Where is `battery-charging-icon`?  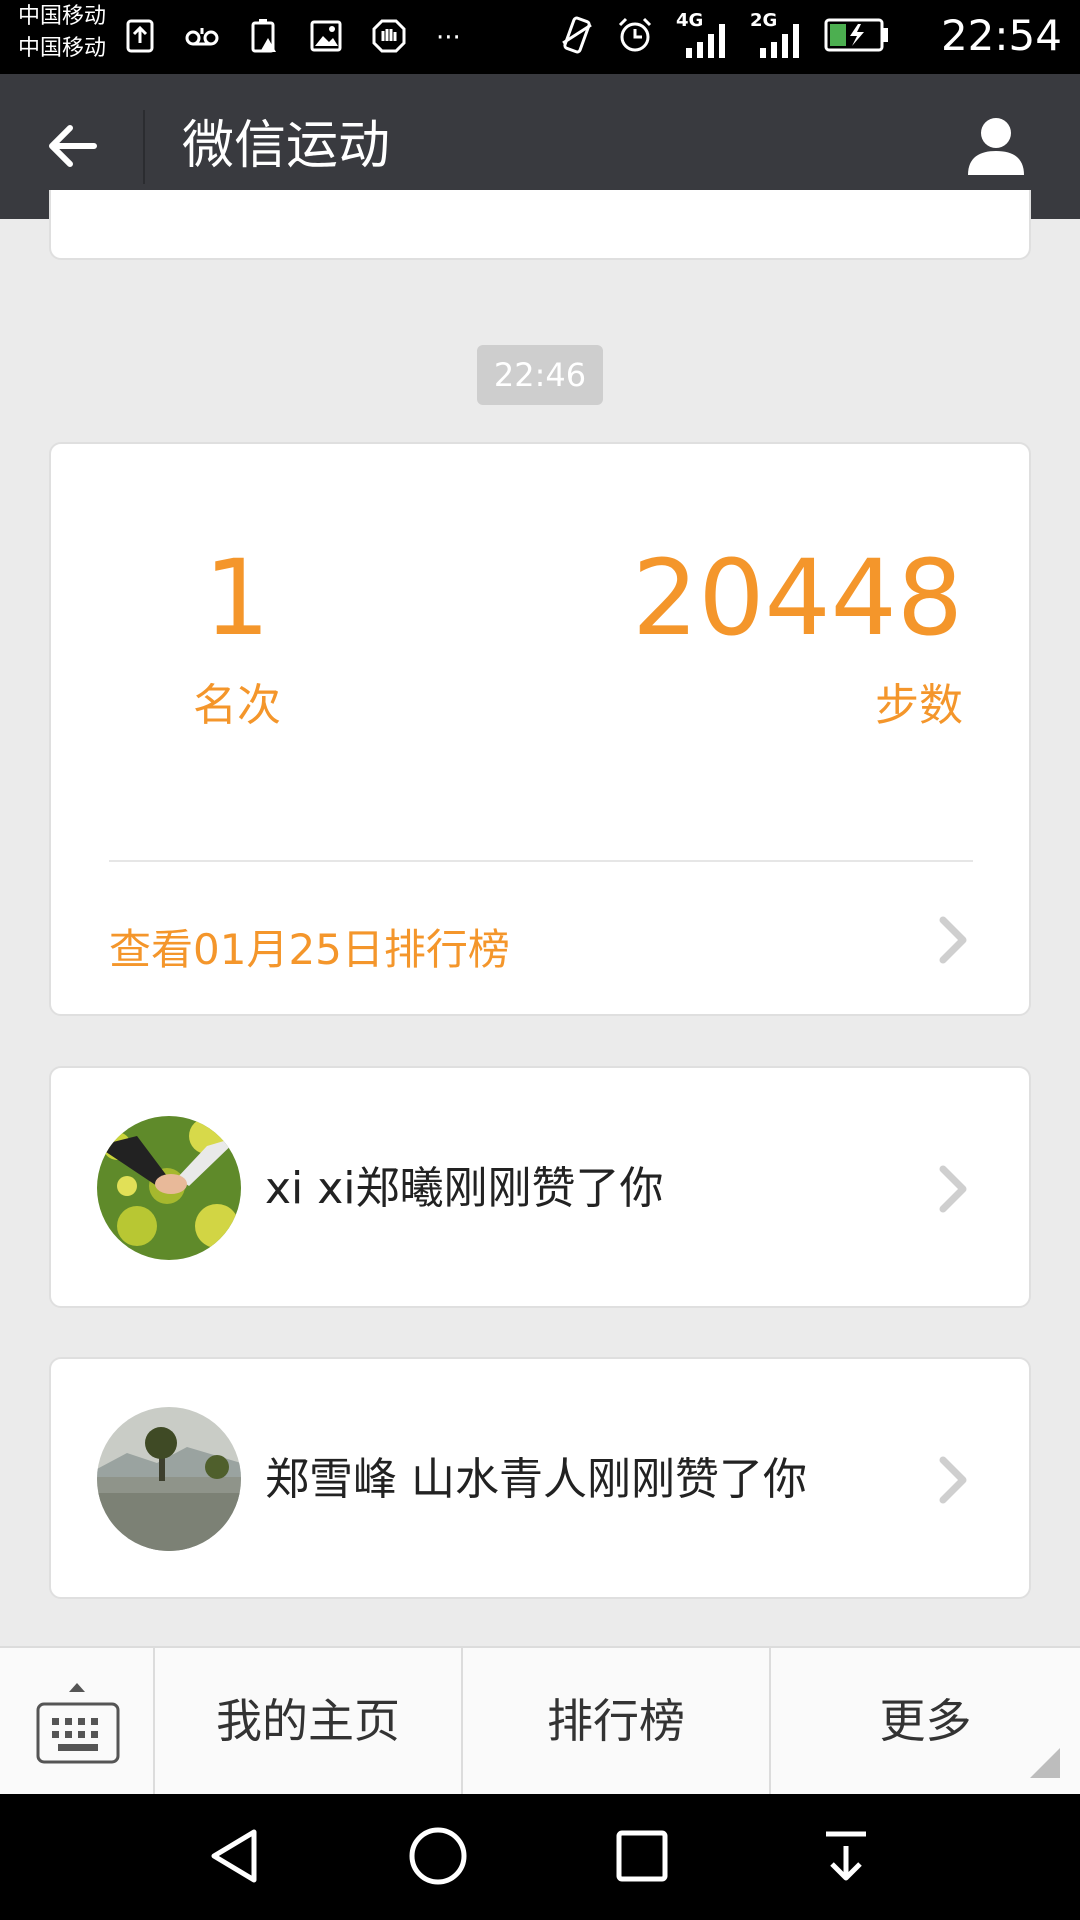
battery-charging-icon is located at coordinates (857, 37).